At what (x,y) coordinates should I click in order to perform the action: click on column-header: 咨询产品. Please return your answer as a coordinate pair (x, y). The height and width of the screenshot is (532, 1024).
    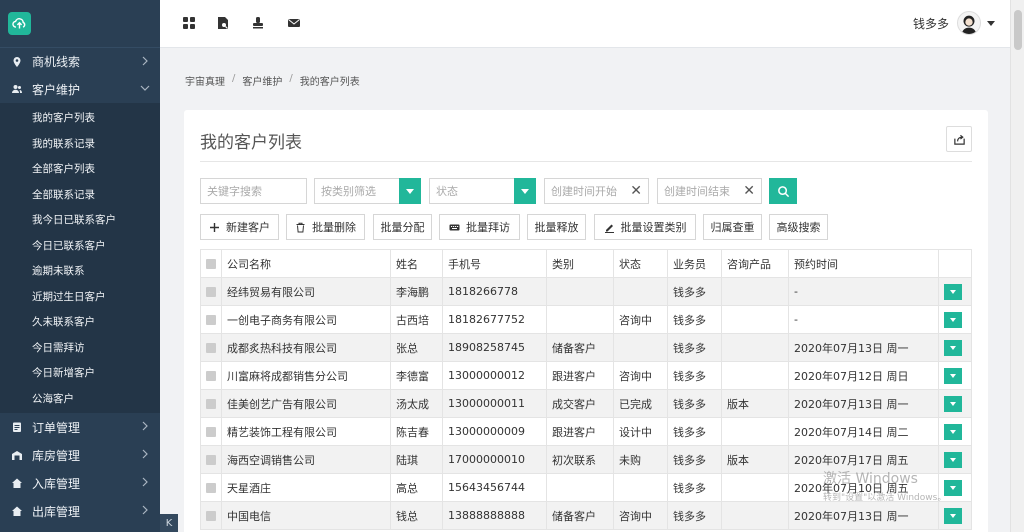
    Looking at the image, I should click on (755, 263).